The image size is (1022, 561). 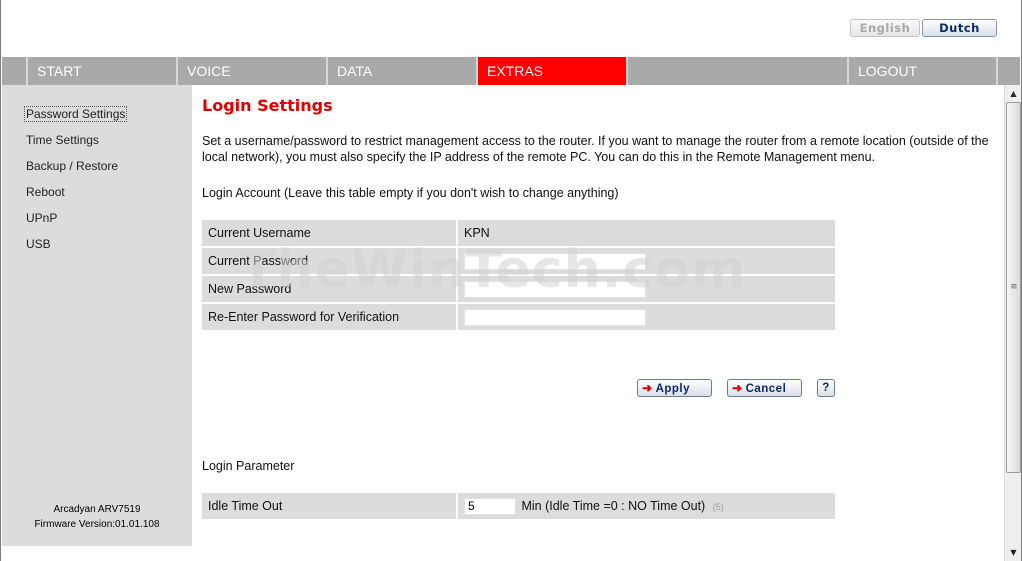 I want to click on sidebar-item-backup-restore: Backup / Restore, so click(x=72, y=166).